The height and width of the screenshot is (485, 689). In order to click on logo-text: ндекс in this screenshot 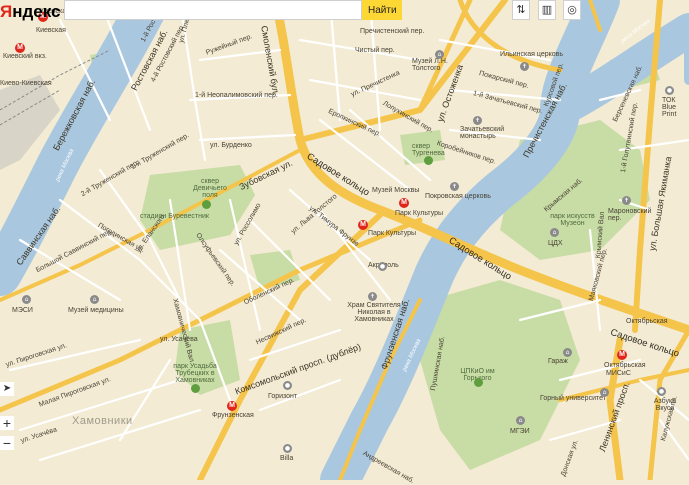, I will do `click(36, 11)`.